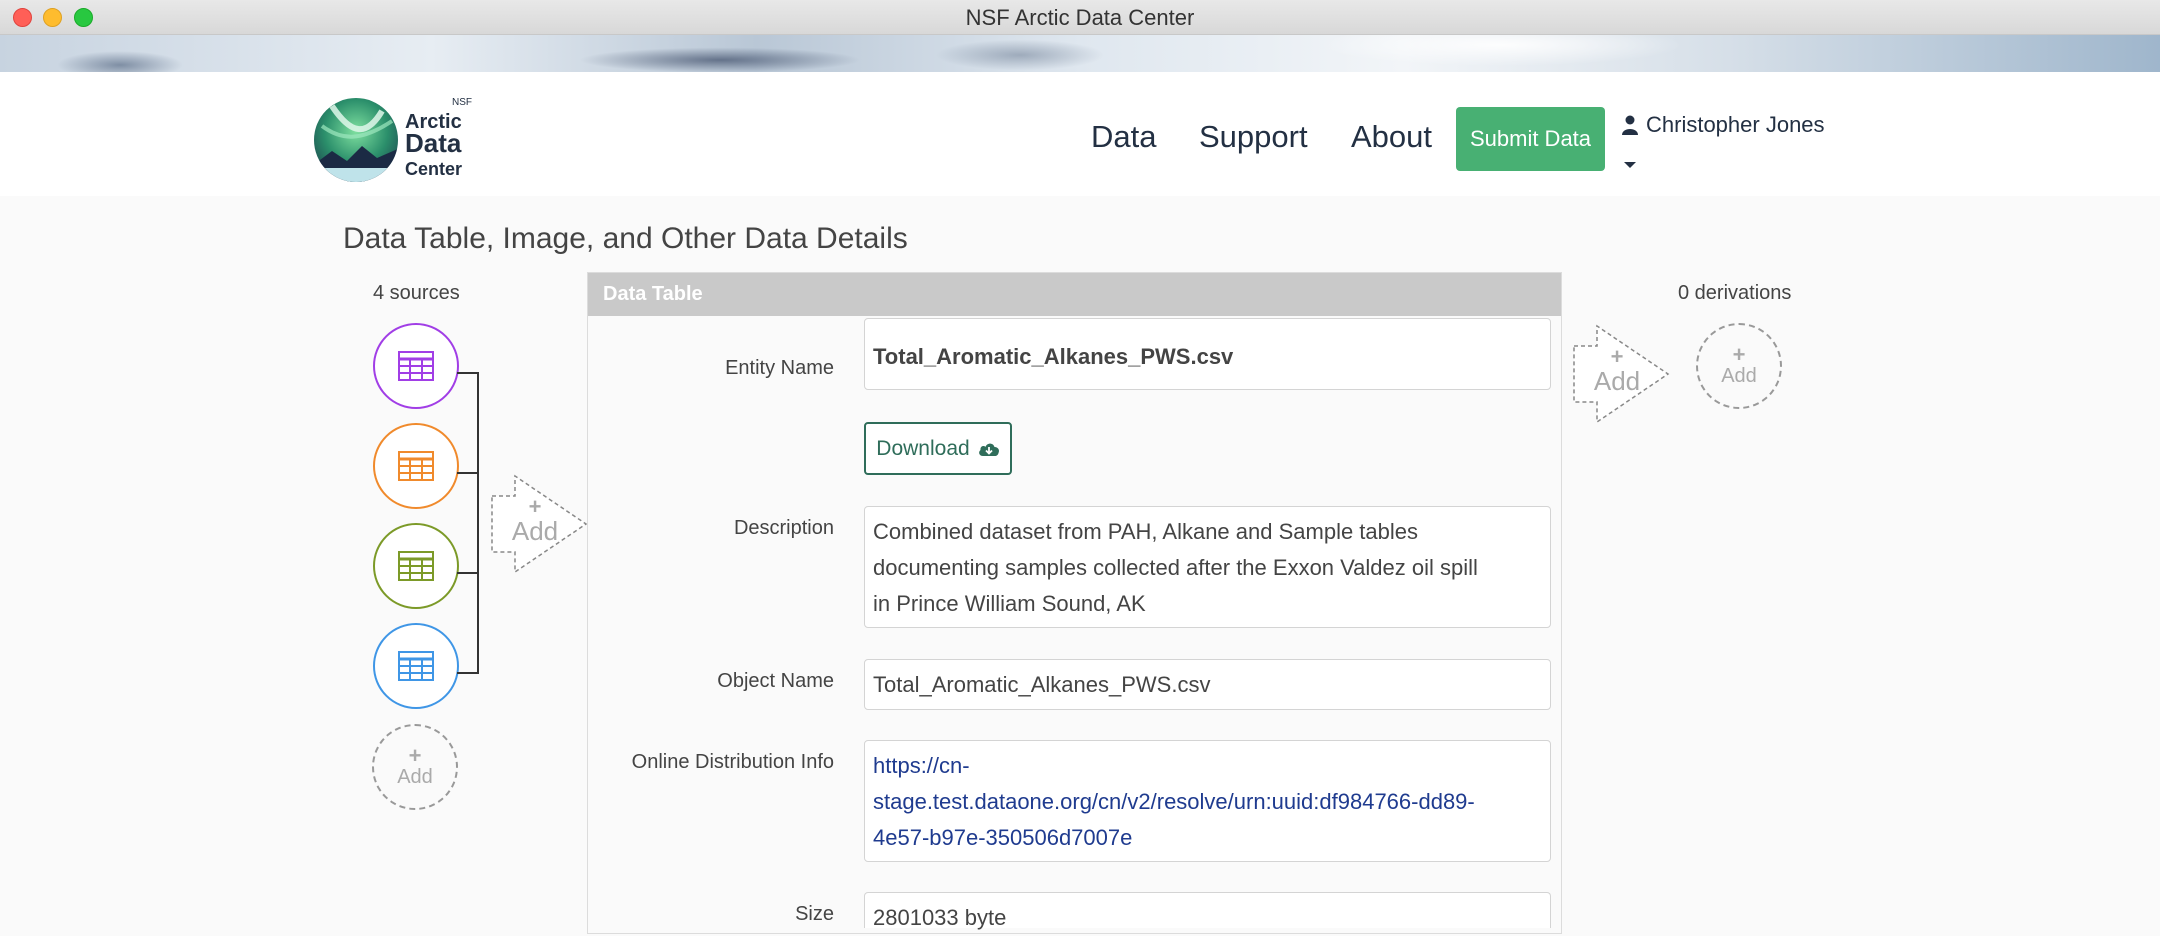 The height and width of the screenshot is (936, 2160). Describe the element at coordinates (1009, 603) in the screenshot. I see `description-line: in Prince William Sound, AK` at that location.